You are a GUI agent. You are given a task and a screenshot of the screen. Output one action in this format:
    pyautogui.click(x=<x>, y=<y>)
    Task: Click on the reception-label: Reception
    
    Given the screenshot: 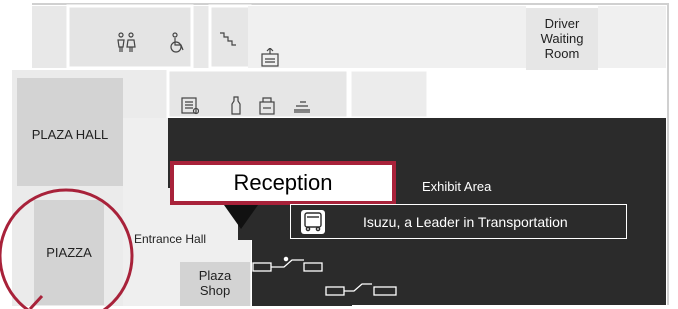 What is the action you would take?
    pyautogui.click(x=283, y=182)
    